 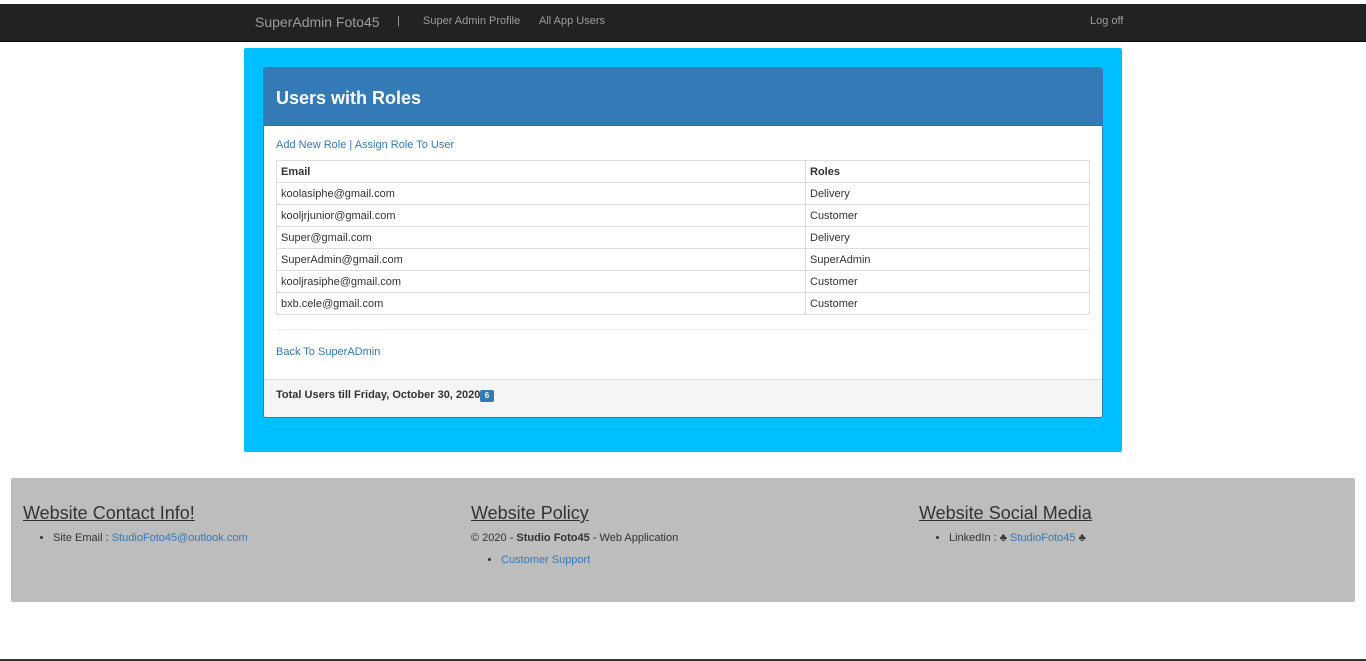 I want to click on brand-link: SuperAdmin Foto45, so click(x=317, y=22).